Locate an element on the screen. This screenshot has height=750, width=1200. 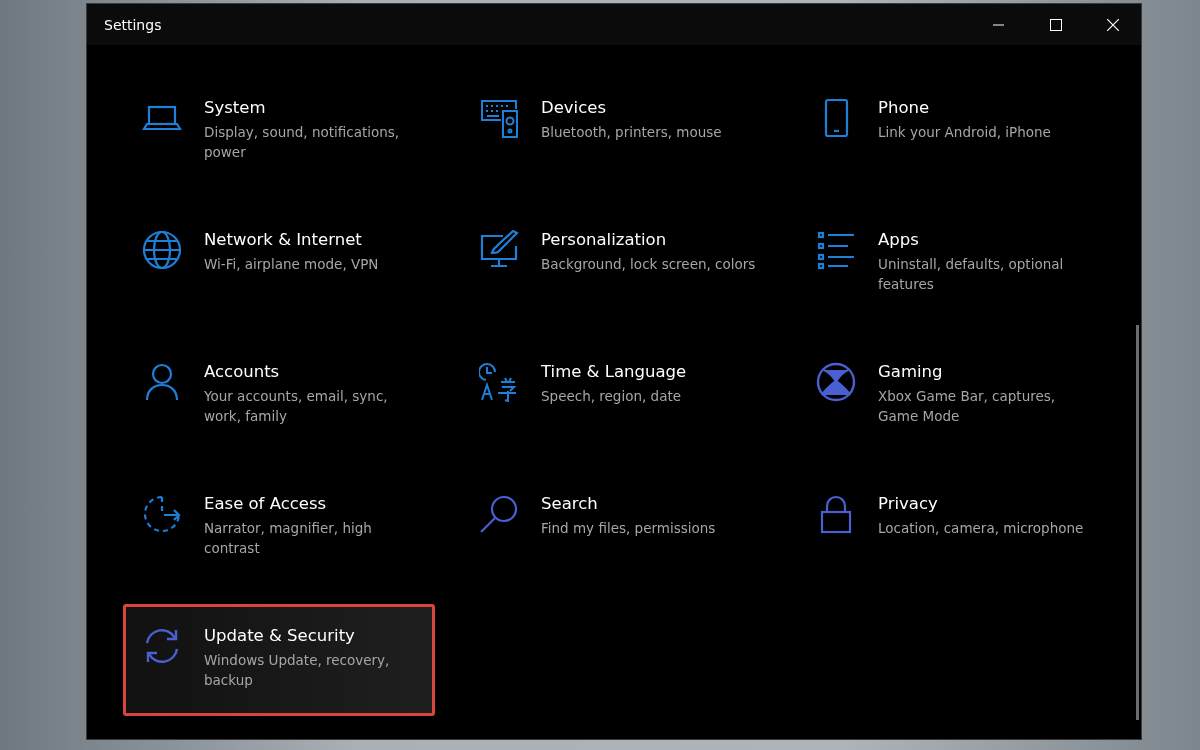
category-title: System is located at coordinates (235, 108).